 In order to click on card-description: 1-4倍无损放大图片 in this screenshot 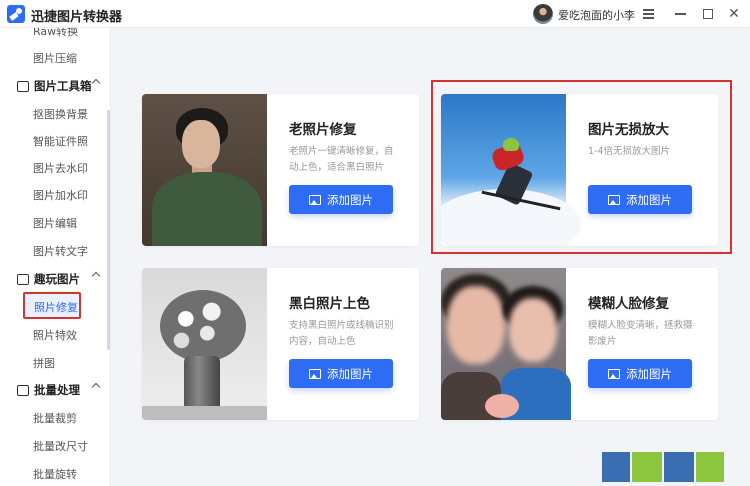, I will do `click(629, 151)`.